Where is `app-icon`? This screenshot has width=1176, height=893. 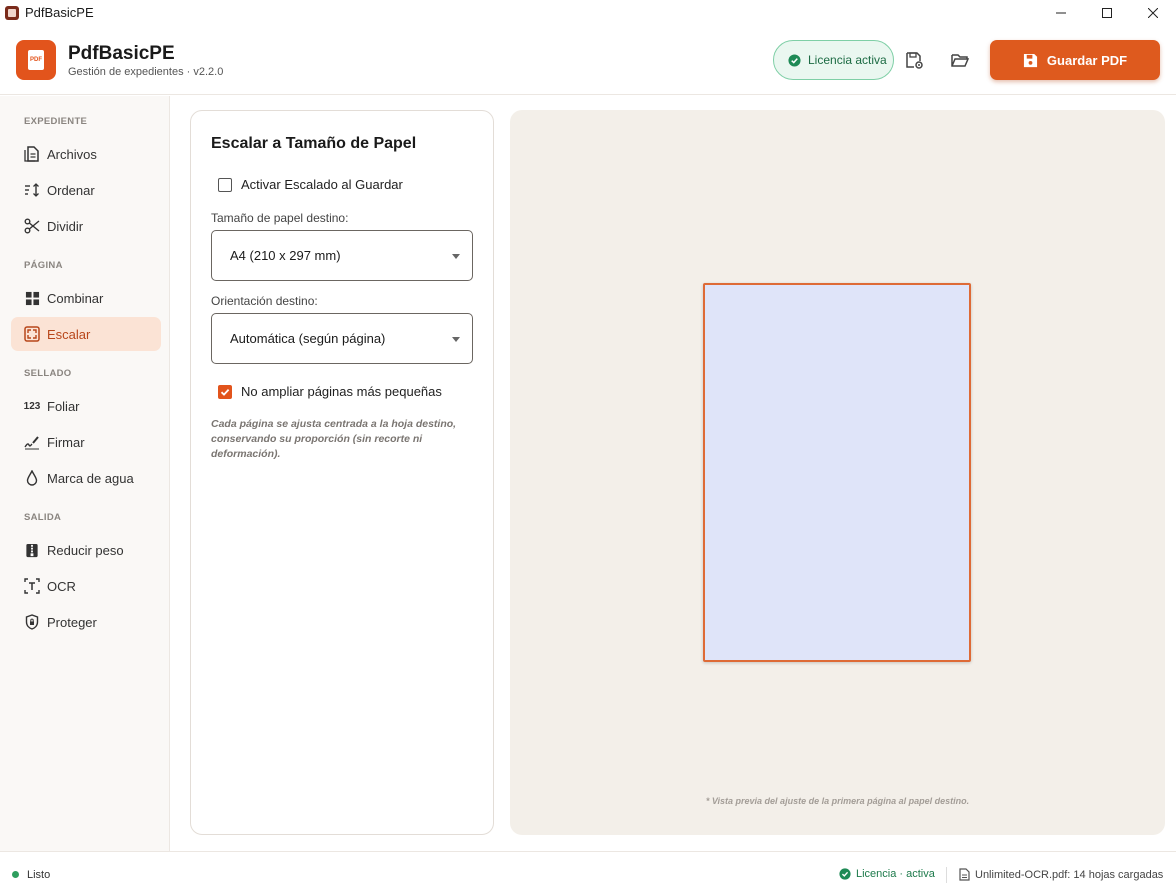
app-icon is located at coordinates (12, 12).